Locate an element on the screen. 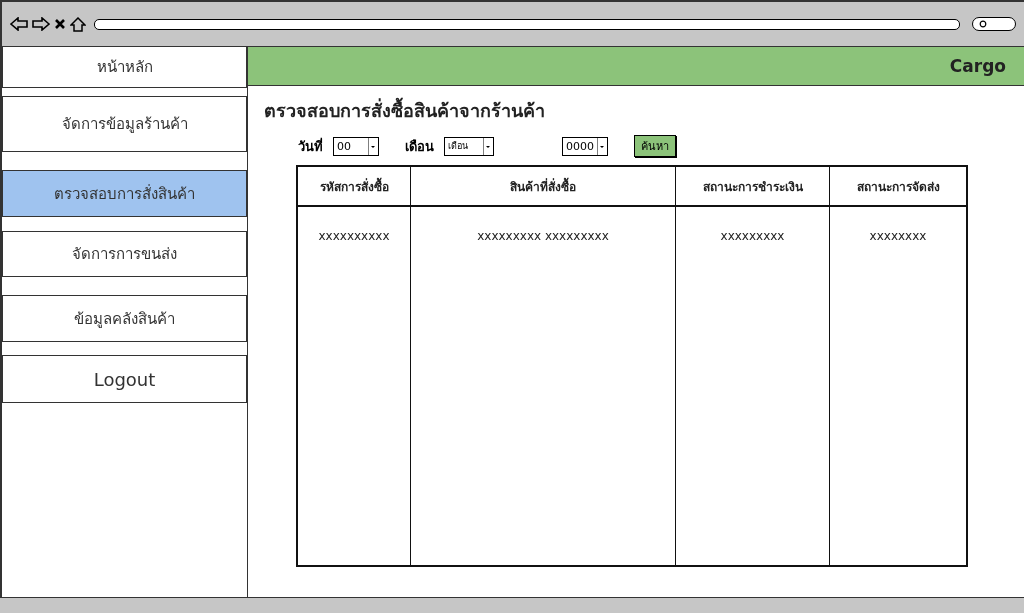 This screenshot has height=613, width=1024. sidebar-item: ตรวจสอบการสั่งสินค้า is located at coordinates (124, 193).